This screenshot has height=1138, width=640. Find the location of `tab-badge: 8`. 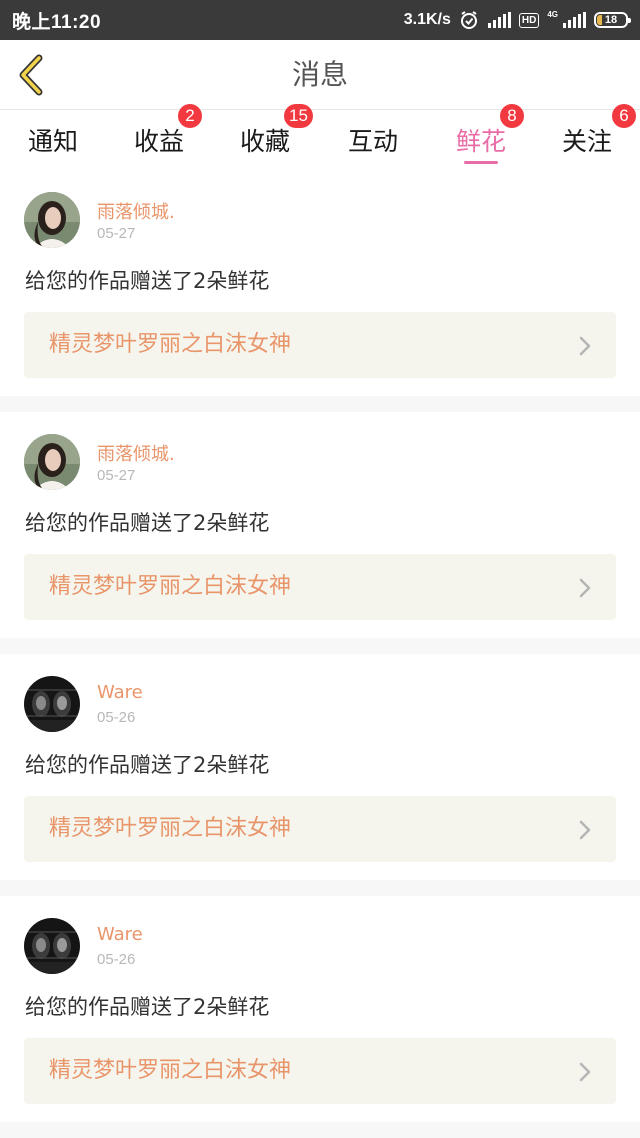

tab-badge: 8 is located at coordinates (512, 116).